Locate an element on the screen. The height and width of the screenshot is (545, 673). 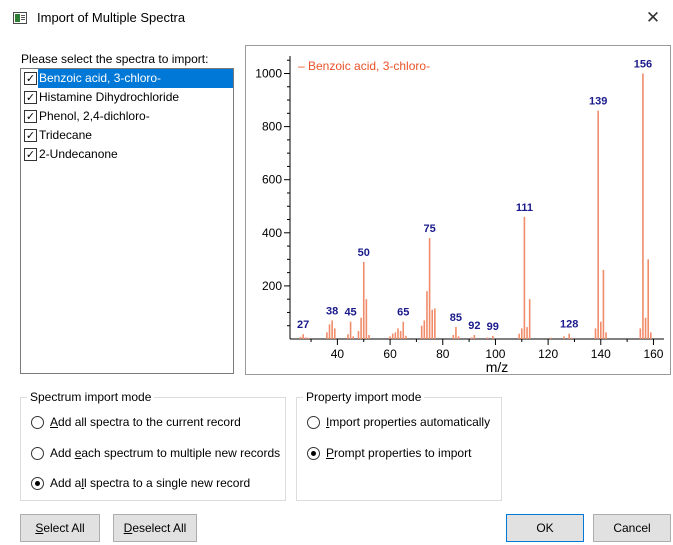
peak-label: 65 is located at coordinates (403, 313).